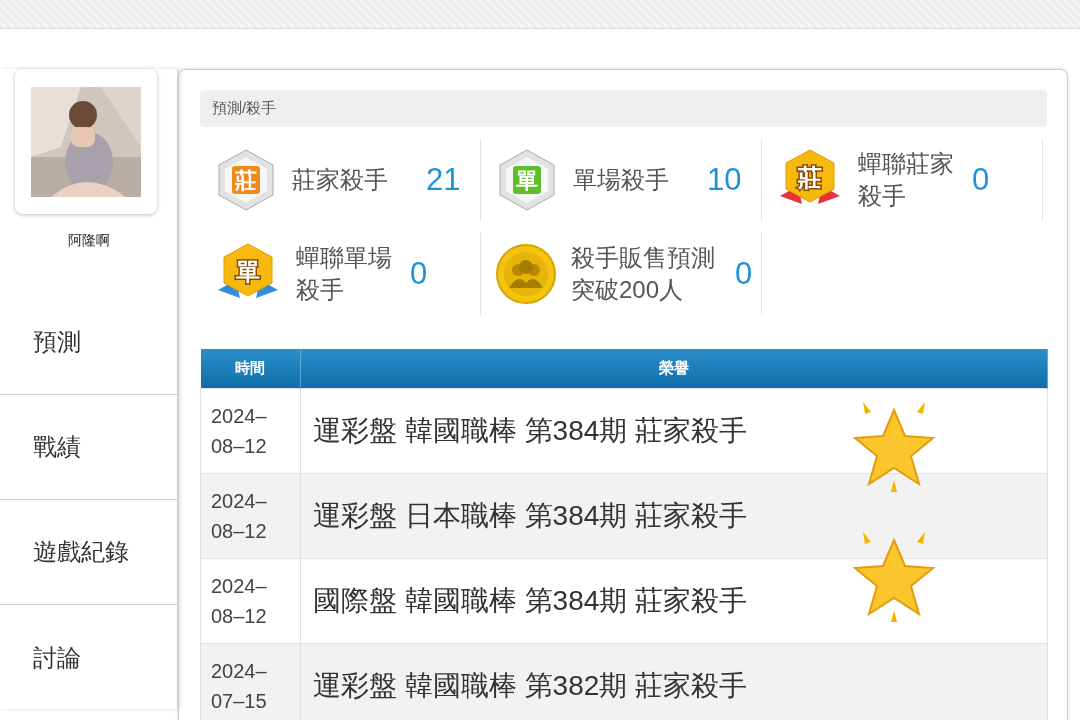 This screenshot has width=1080, height=720. I want to click on achievement-label: 蟬聯莊家殺手, so click(906, 179).